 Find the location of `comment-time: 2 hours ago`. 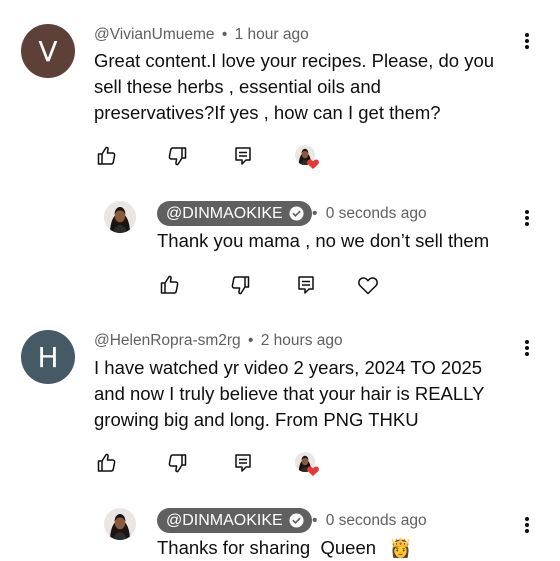

comment-time: 2 hours ago is located at coordinates (302, 340).